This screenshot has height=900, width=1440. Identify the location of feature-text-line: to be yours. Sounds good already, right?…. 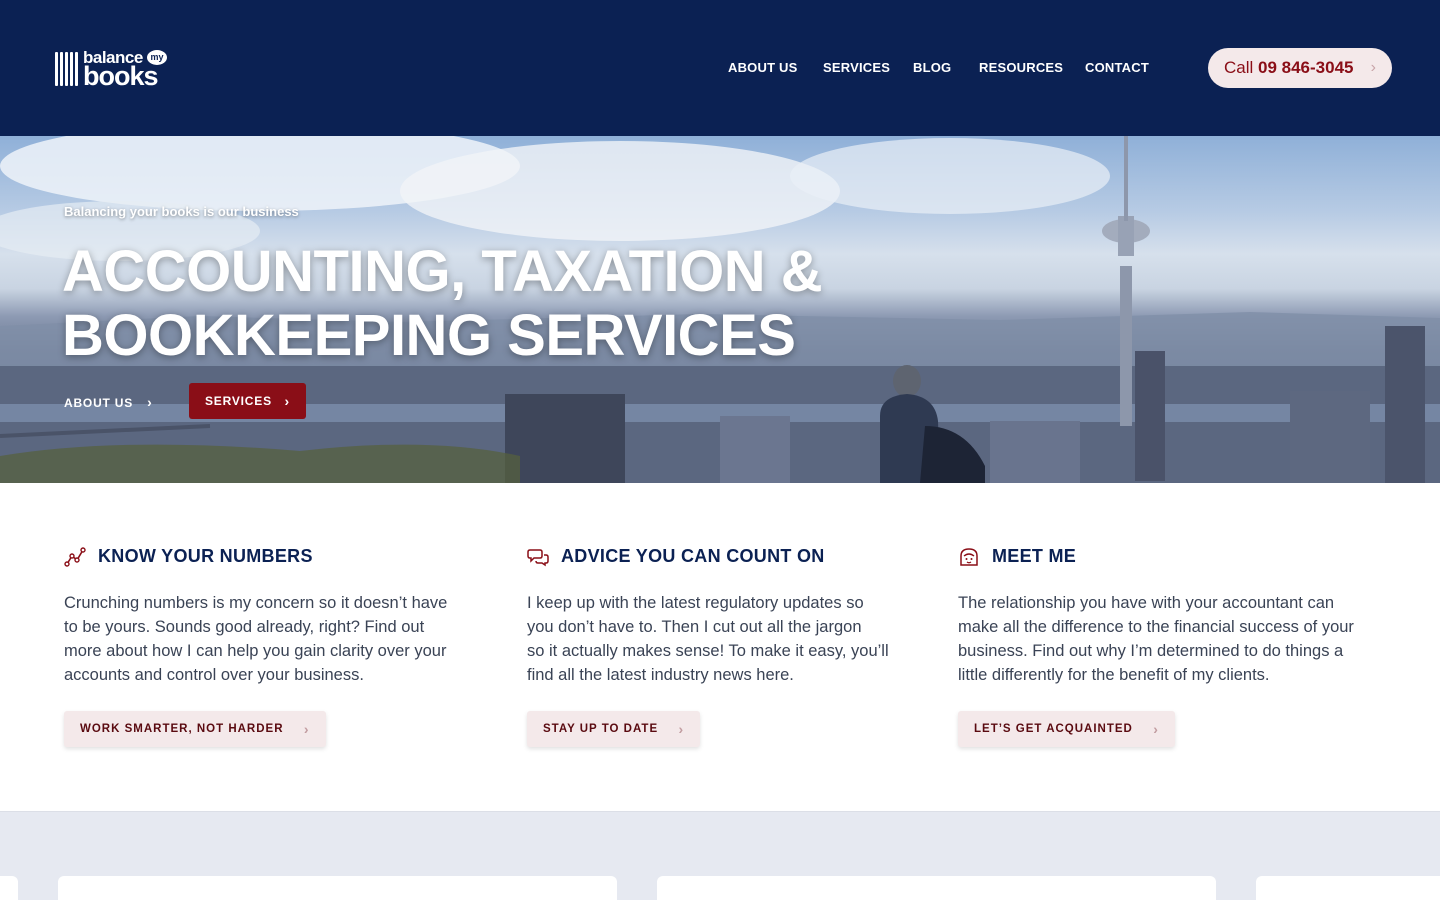
(244, 627).